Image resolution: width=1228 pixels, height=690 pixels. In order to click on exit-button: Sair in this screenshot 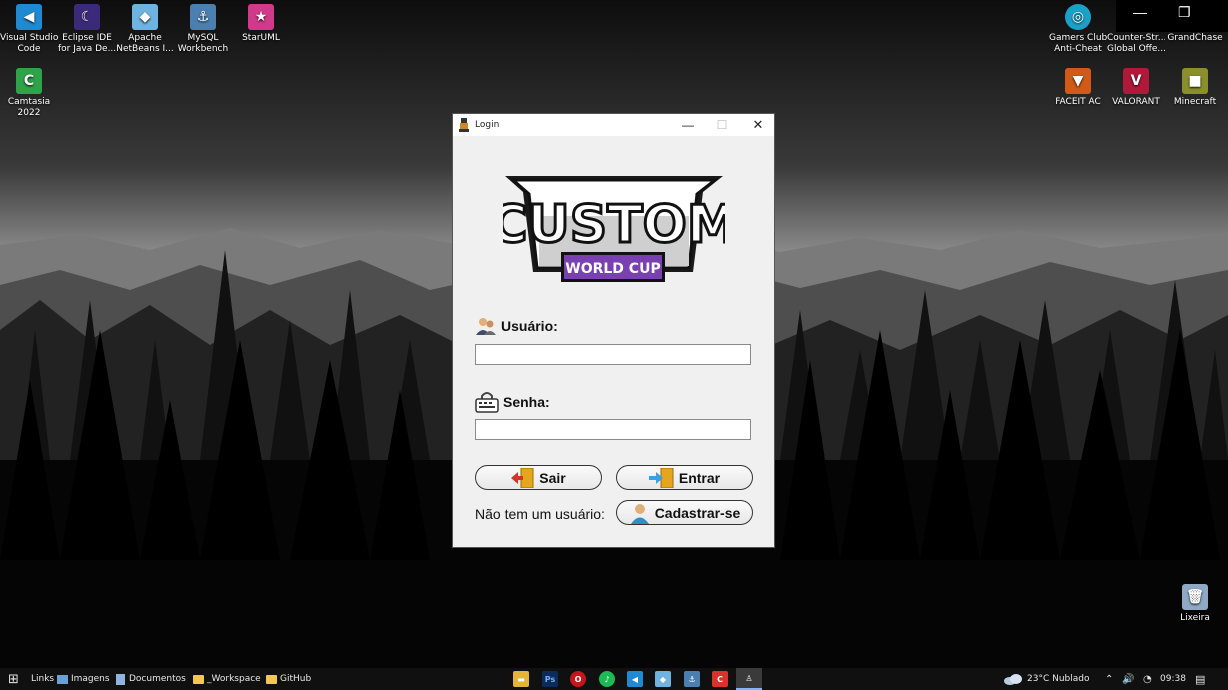, I will do `click(538, 477)`.